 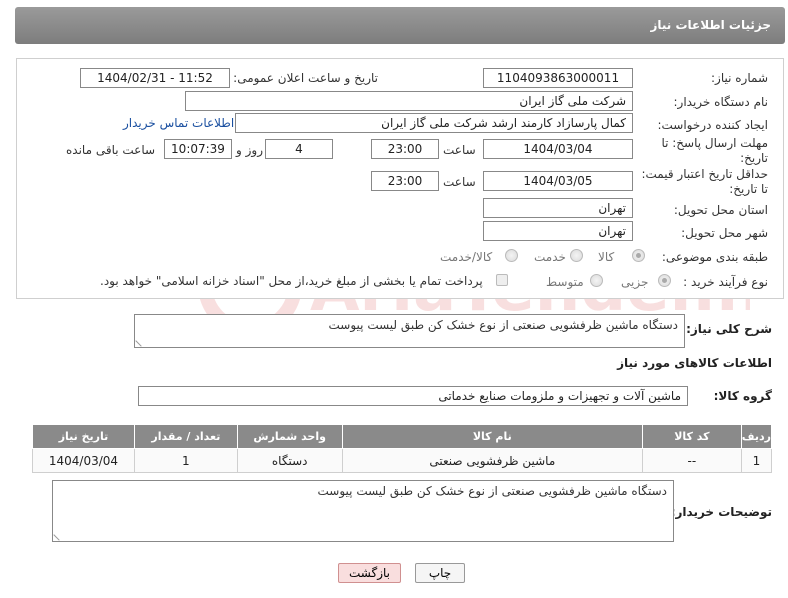 What do you see at coordinates (405, 149) in the screenshot?
I see `reply-time-field: 23:00` at bounding box center [405, 149].